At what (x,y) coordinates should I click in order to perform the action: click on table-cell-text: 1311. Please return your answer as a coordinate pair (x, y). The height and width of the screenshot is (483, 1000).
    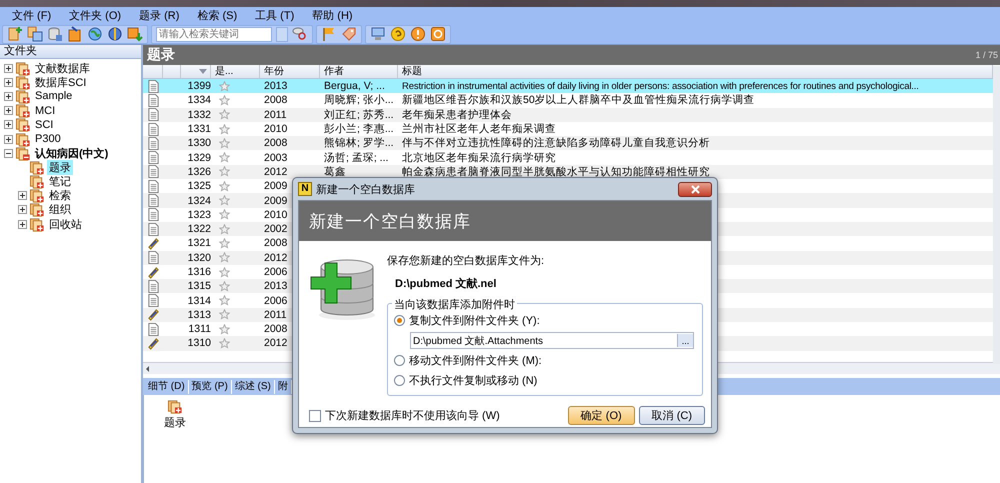
    Looking at the image, I should click on (199, 329).